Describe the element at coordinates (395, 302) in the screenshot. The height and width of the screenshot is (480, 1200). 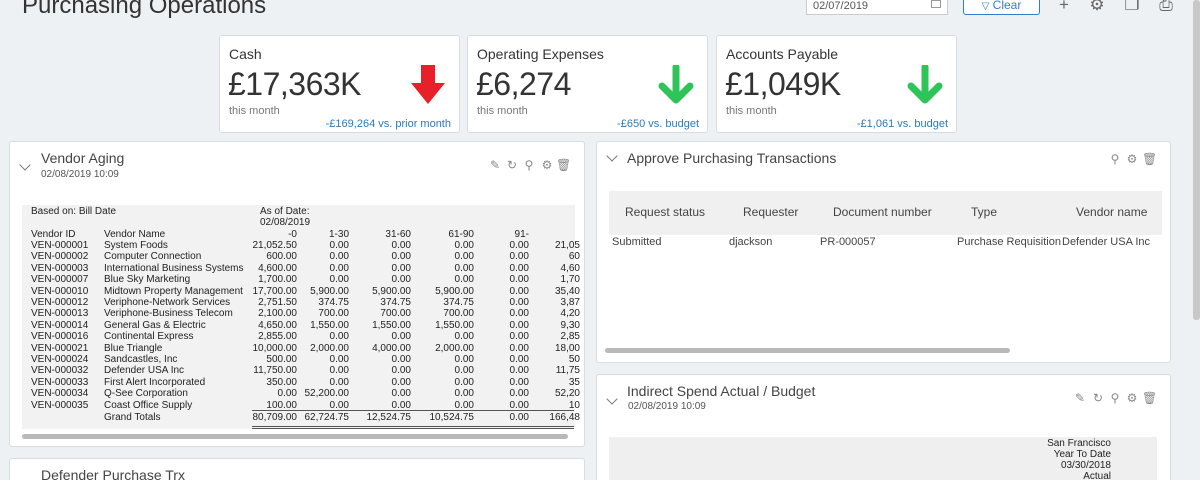
I see `table-cell: 374.75` at that location.